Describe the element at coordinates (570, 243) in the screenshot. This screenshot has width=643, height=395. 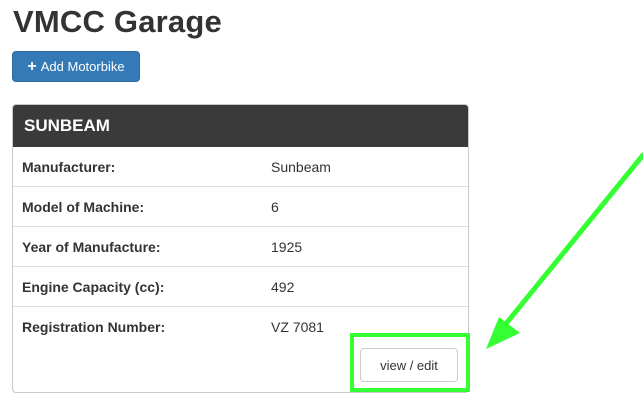
I see `arrow-shaft` at that location.